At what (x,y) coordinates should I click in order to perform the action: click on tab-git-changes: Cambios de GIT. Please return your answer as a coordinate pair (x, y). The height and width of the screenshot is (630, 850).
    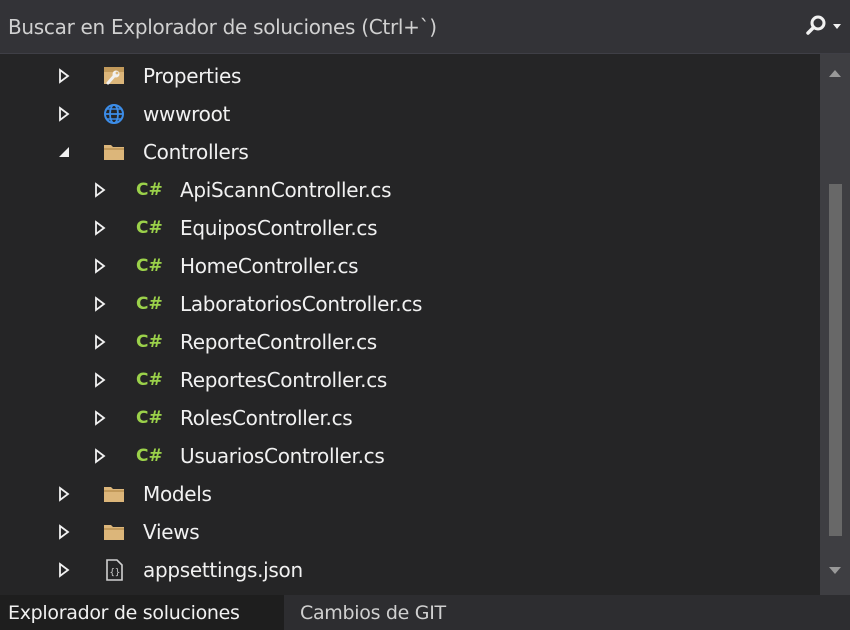
    Looking at the image, I should click on (370, 612).